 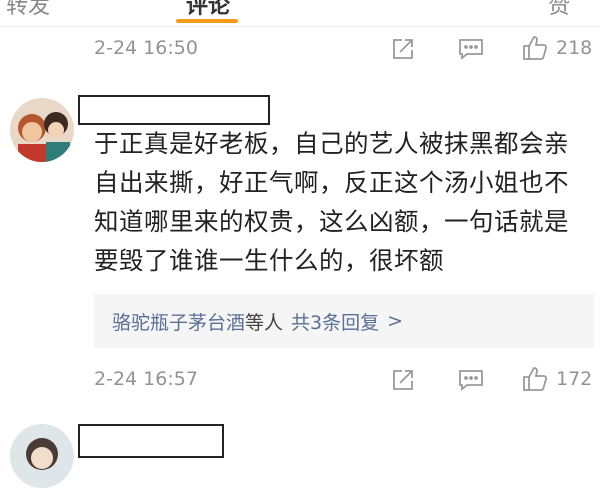 What do you see at coordinates (208, 10) in the screenshot?
I see `tab-comments: 评论` at bounding box center [208, 10].